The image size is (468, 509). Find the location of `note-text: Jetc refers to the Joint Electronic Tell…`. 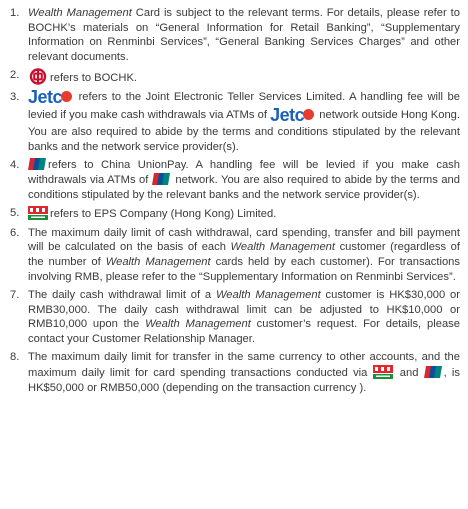

note-text: Jetc refers to the Joint Electronic Tell… is located at coordinates (244, 119).